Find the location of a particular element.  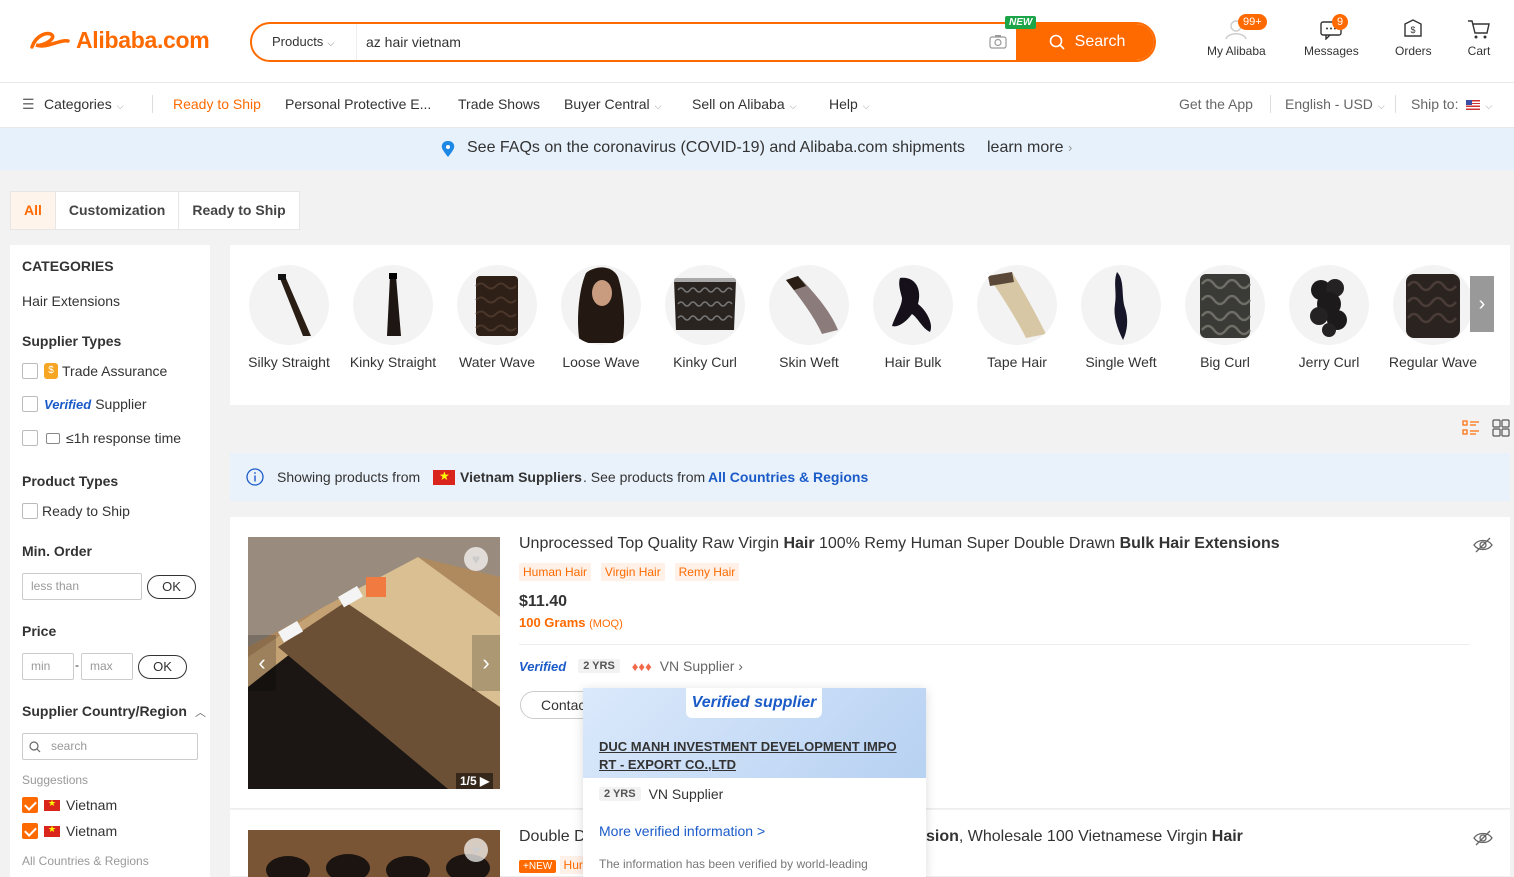

chevron-up-icon: ︿ is located at coordinates (200, 713).